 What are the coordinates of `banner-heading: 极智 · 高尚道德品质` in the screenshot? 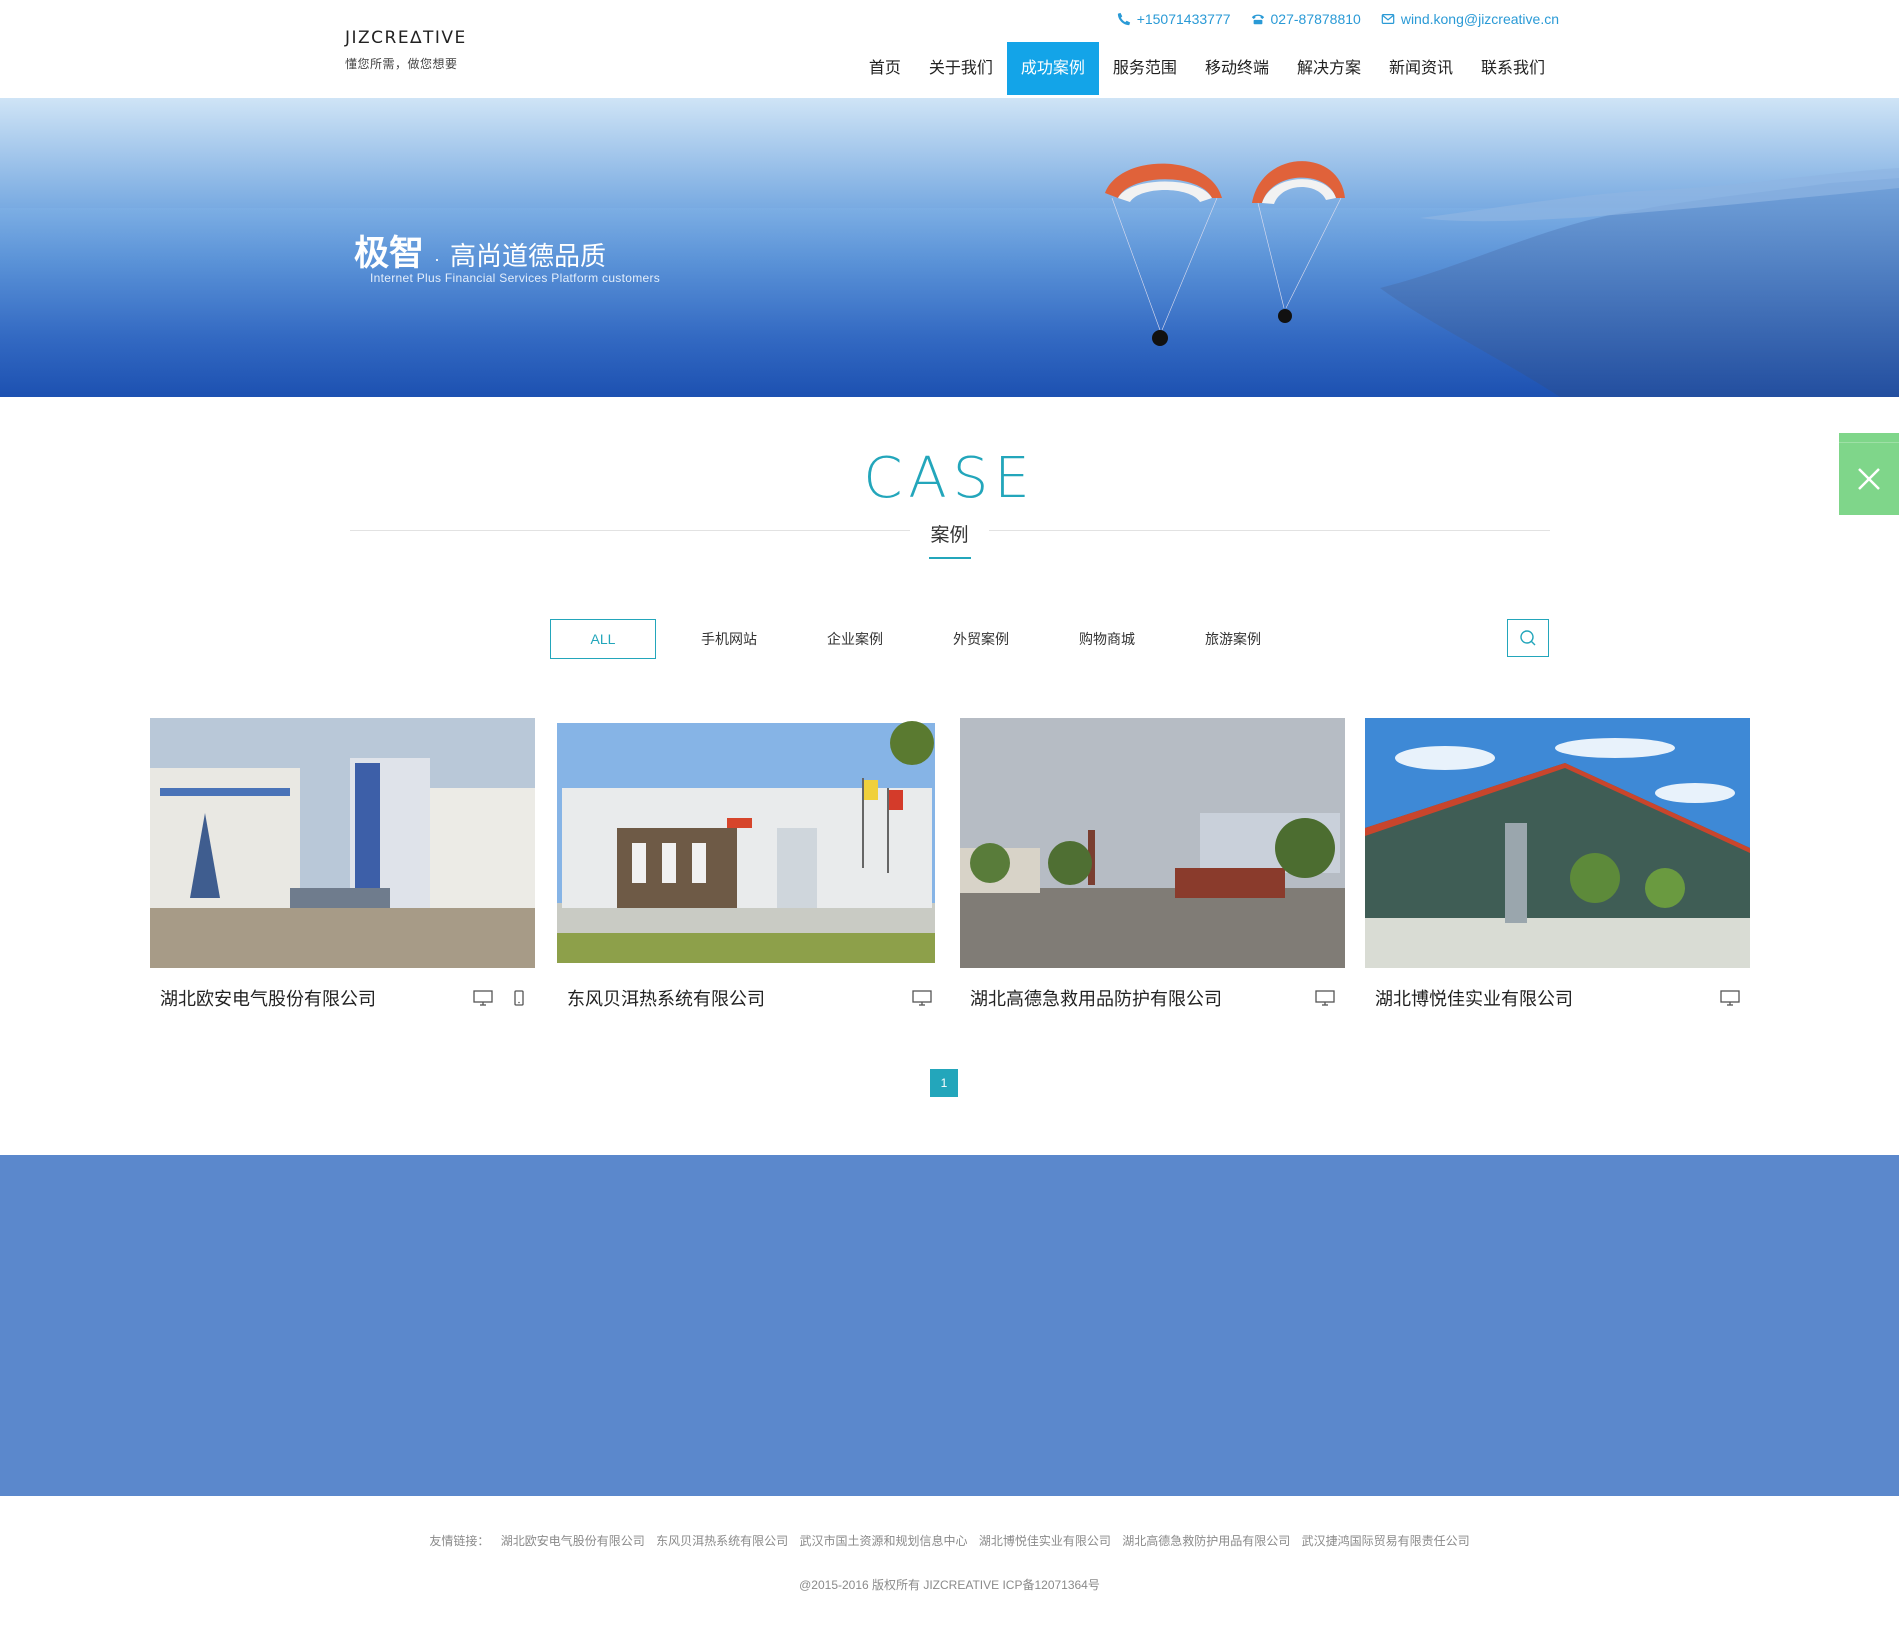 It's located at (480, 250).